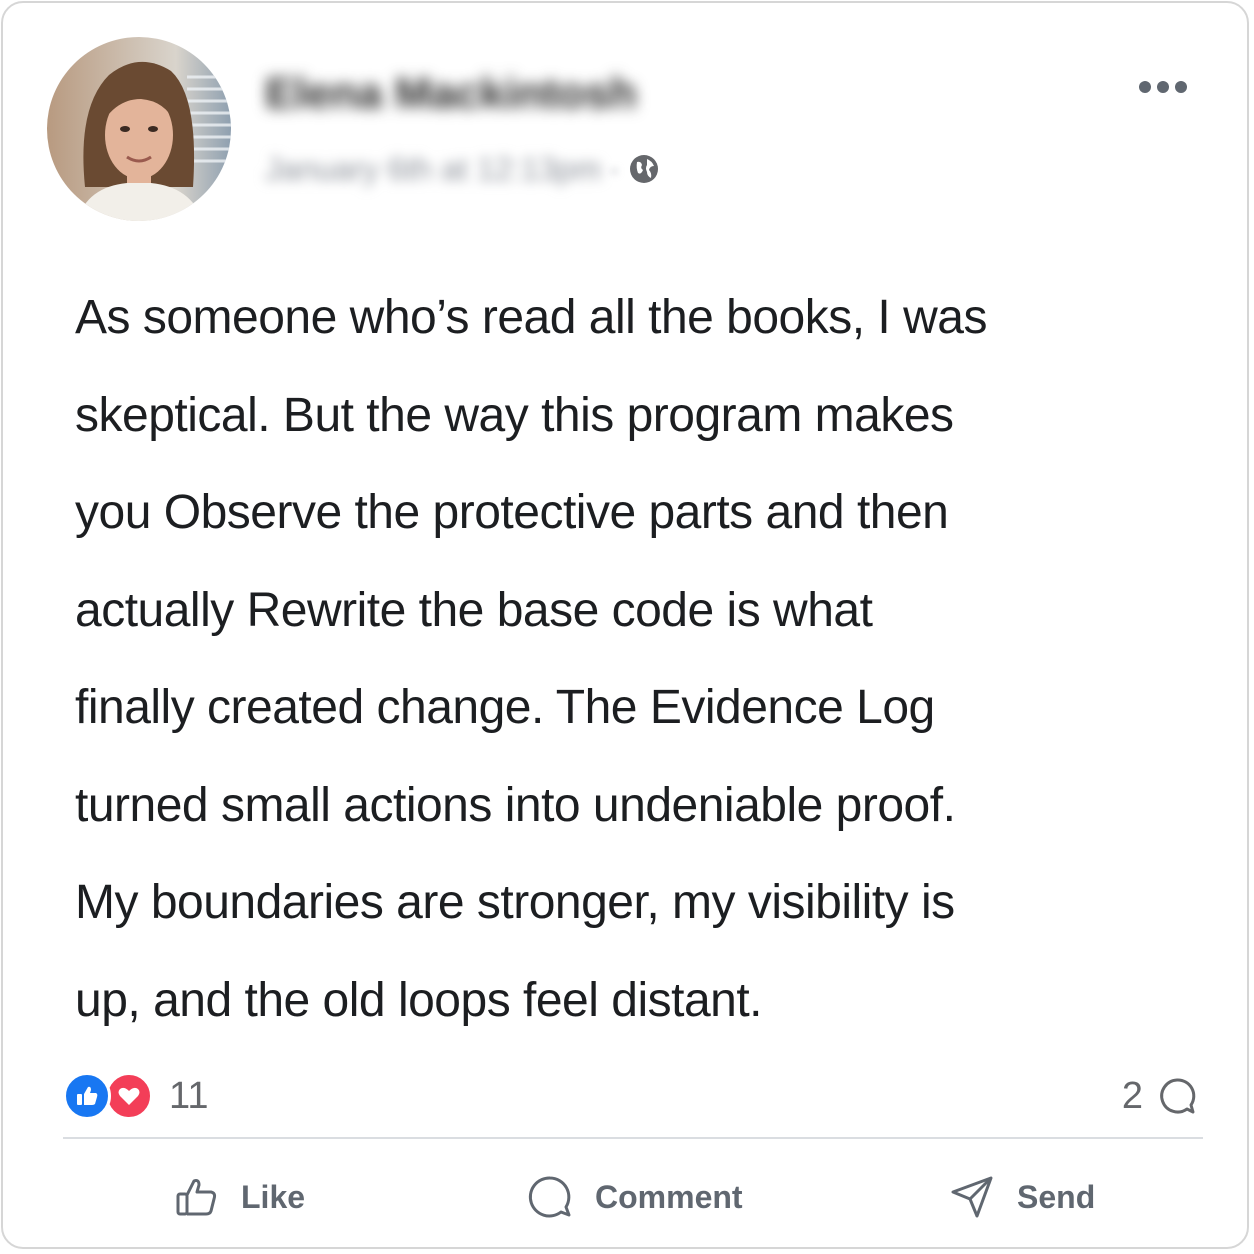  What do you see at coordinates (273, 1196) in the screenshot?
I see `like-button-label: Like` at bounding box center [273, 1196].